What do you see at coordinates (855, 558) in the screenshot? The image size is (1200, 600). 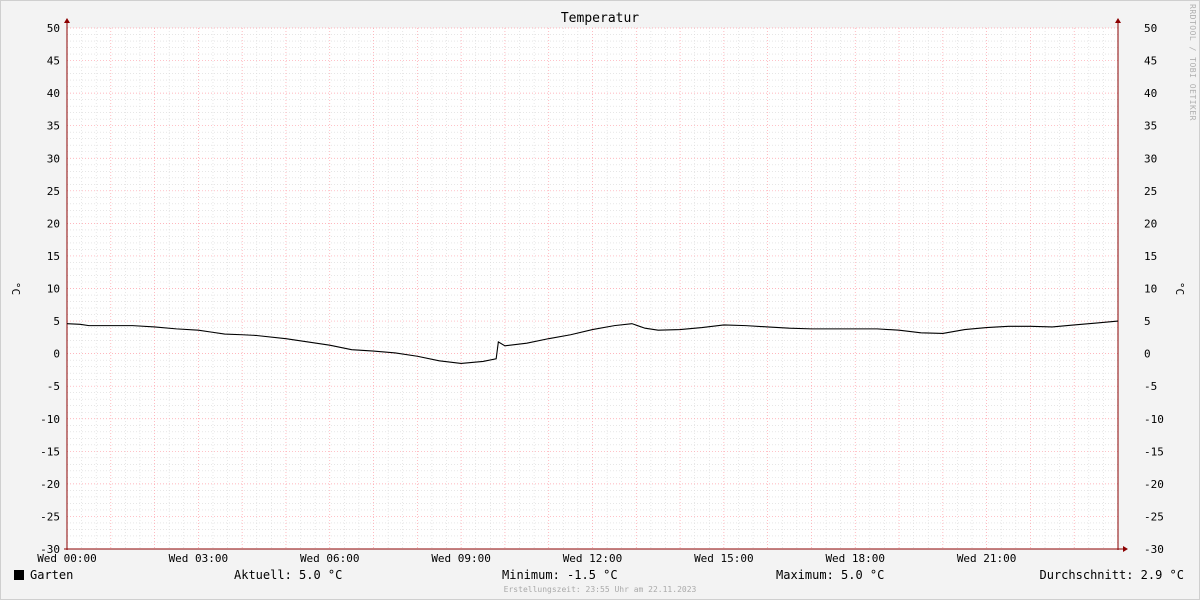 I see `x-tick-label: Wed 18:00` at bounding box center [855, 558].